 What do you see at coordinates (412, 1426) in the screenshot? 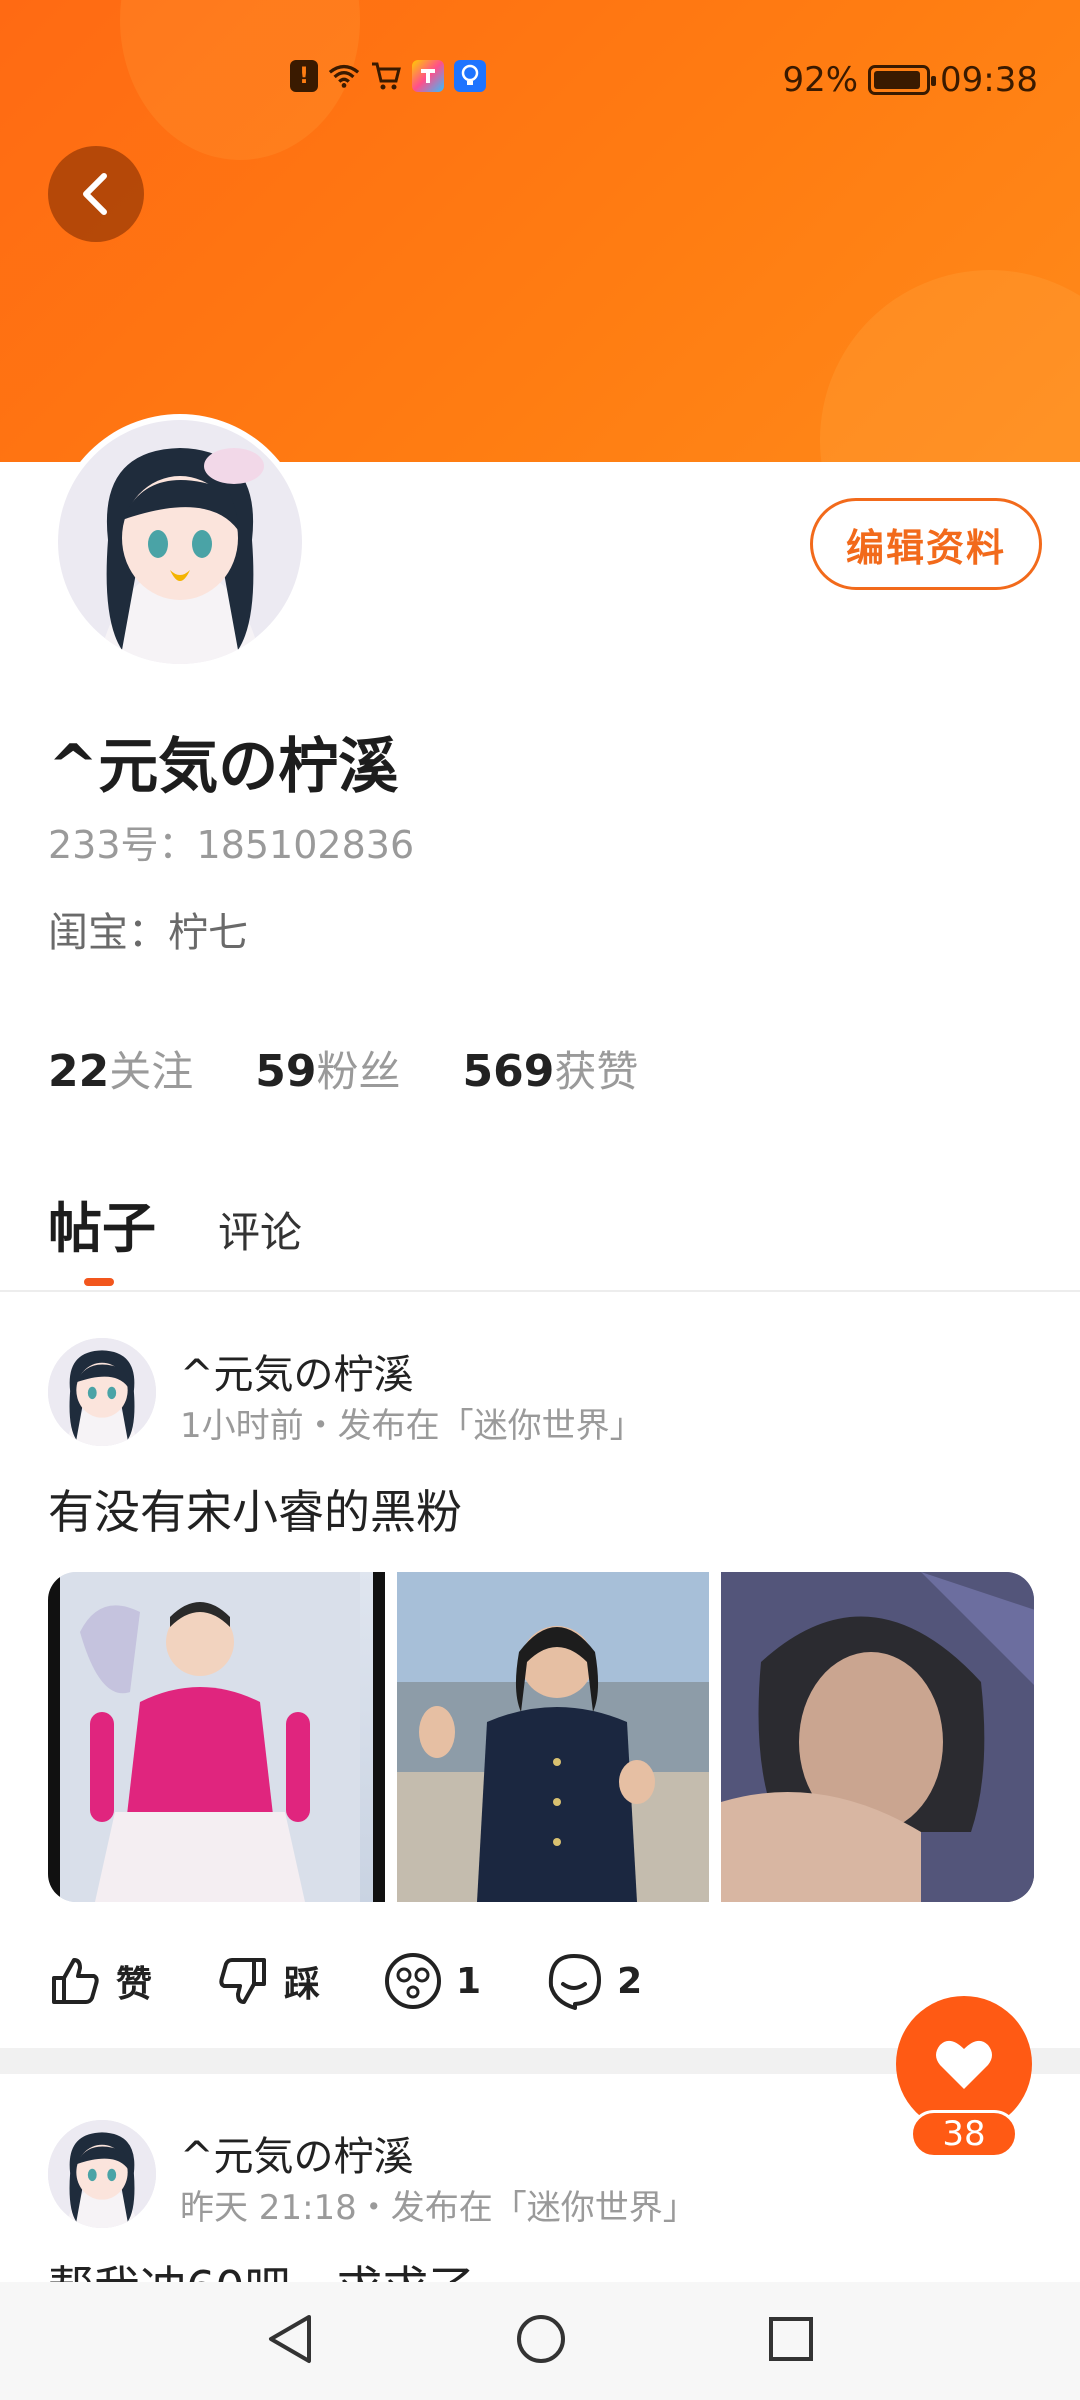
I see `post-meta: 1小时前・发布在「迷你世界」` at bounding box center [412, 1426].